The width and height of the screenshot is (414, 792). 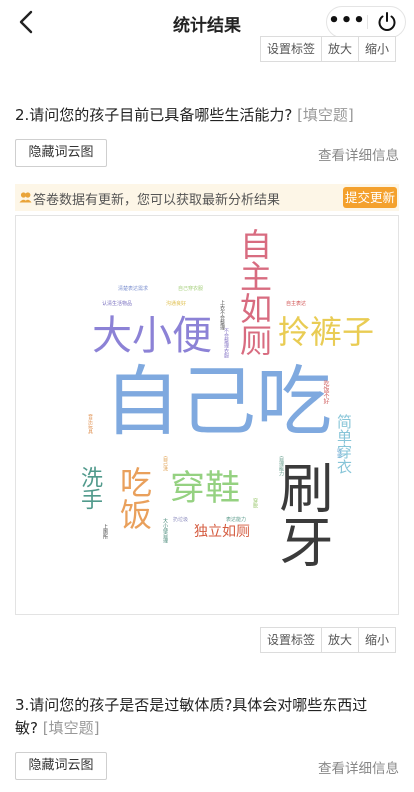 What do you see at coordinates (61, 766) in the screenshot?
I see `hide-word-cloud-button-q3: 隐藏词云图` at bounding box center [61, 766].